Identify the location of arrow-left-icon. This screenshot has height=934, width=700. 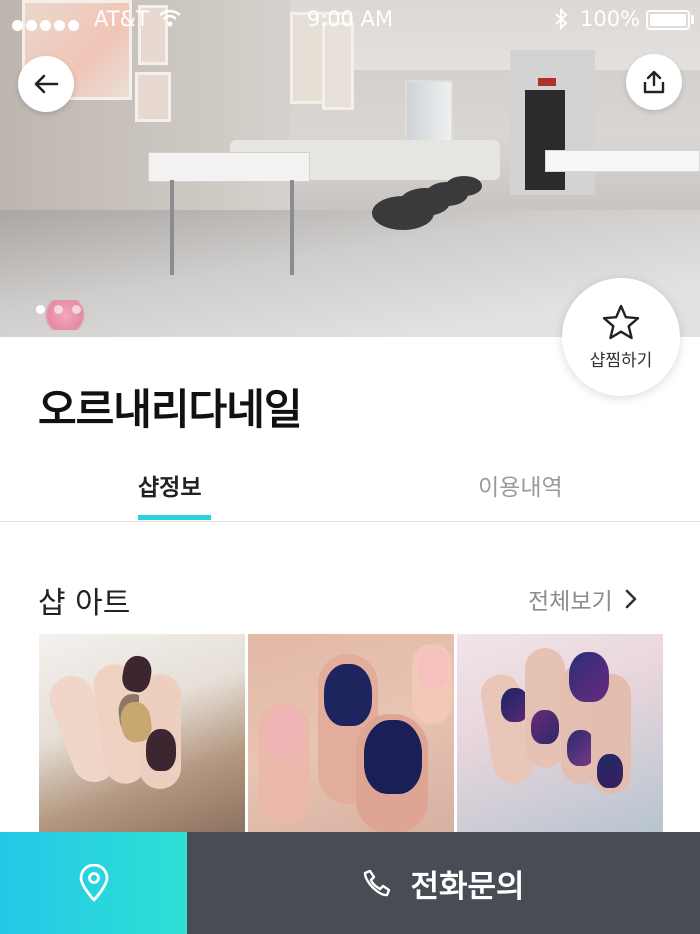
(46, 84).